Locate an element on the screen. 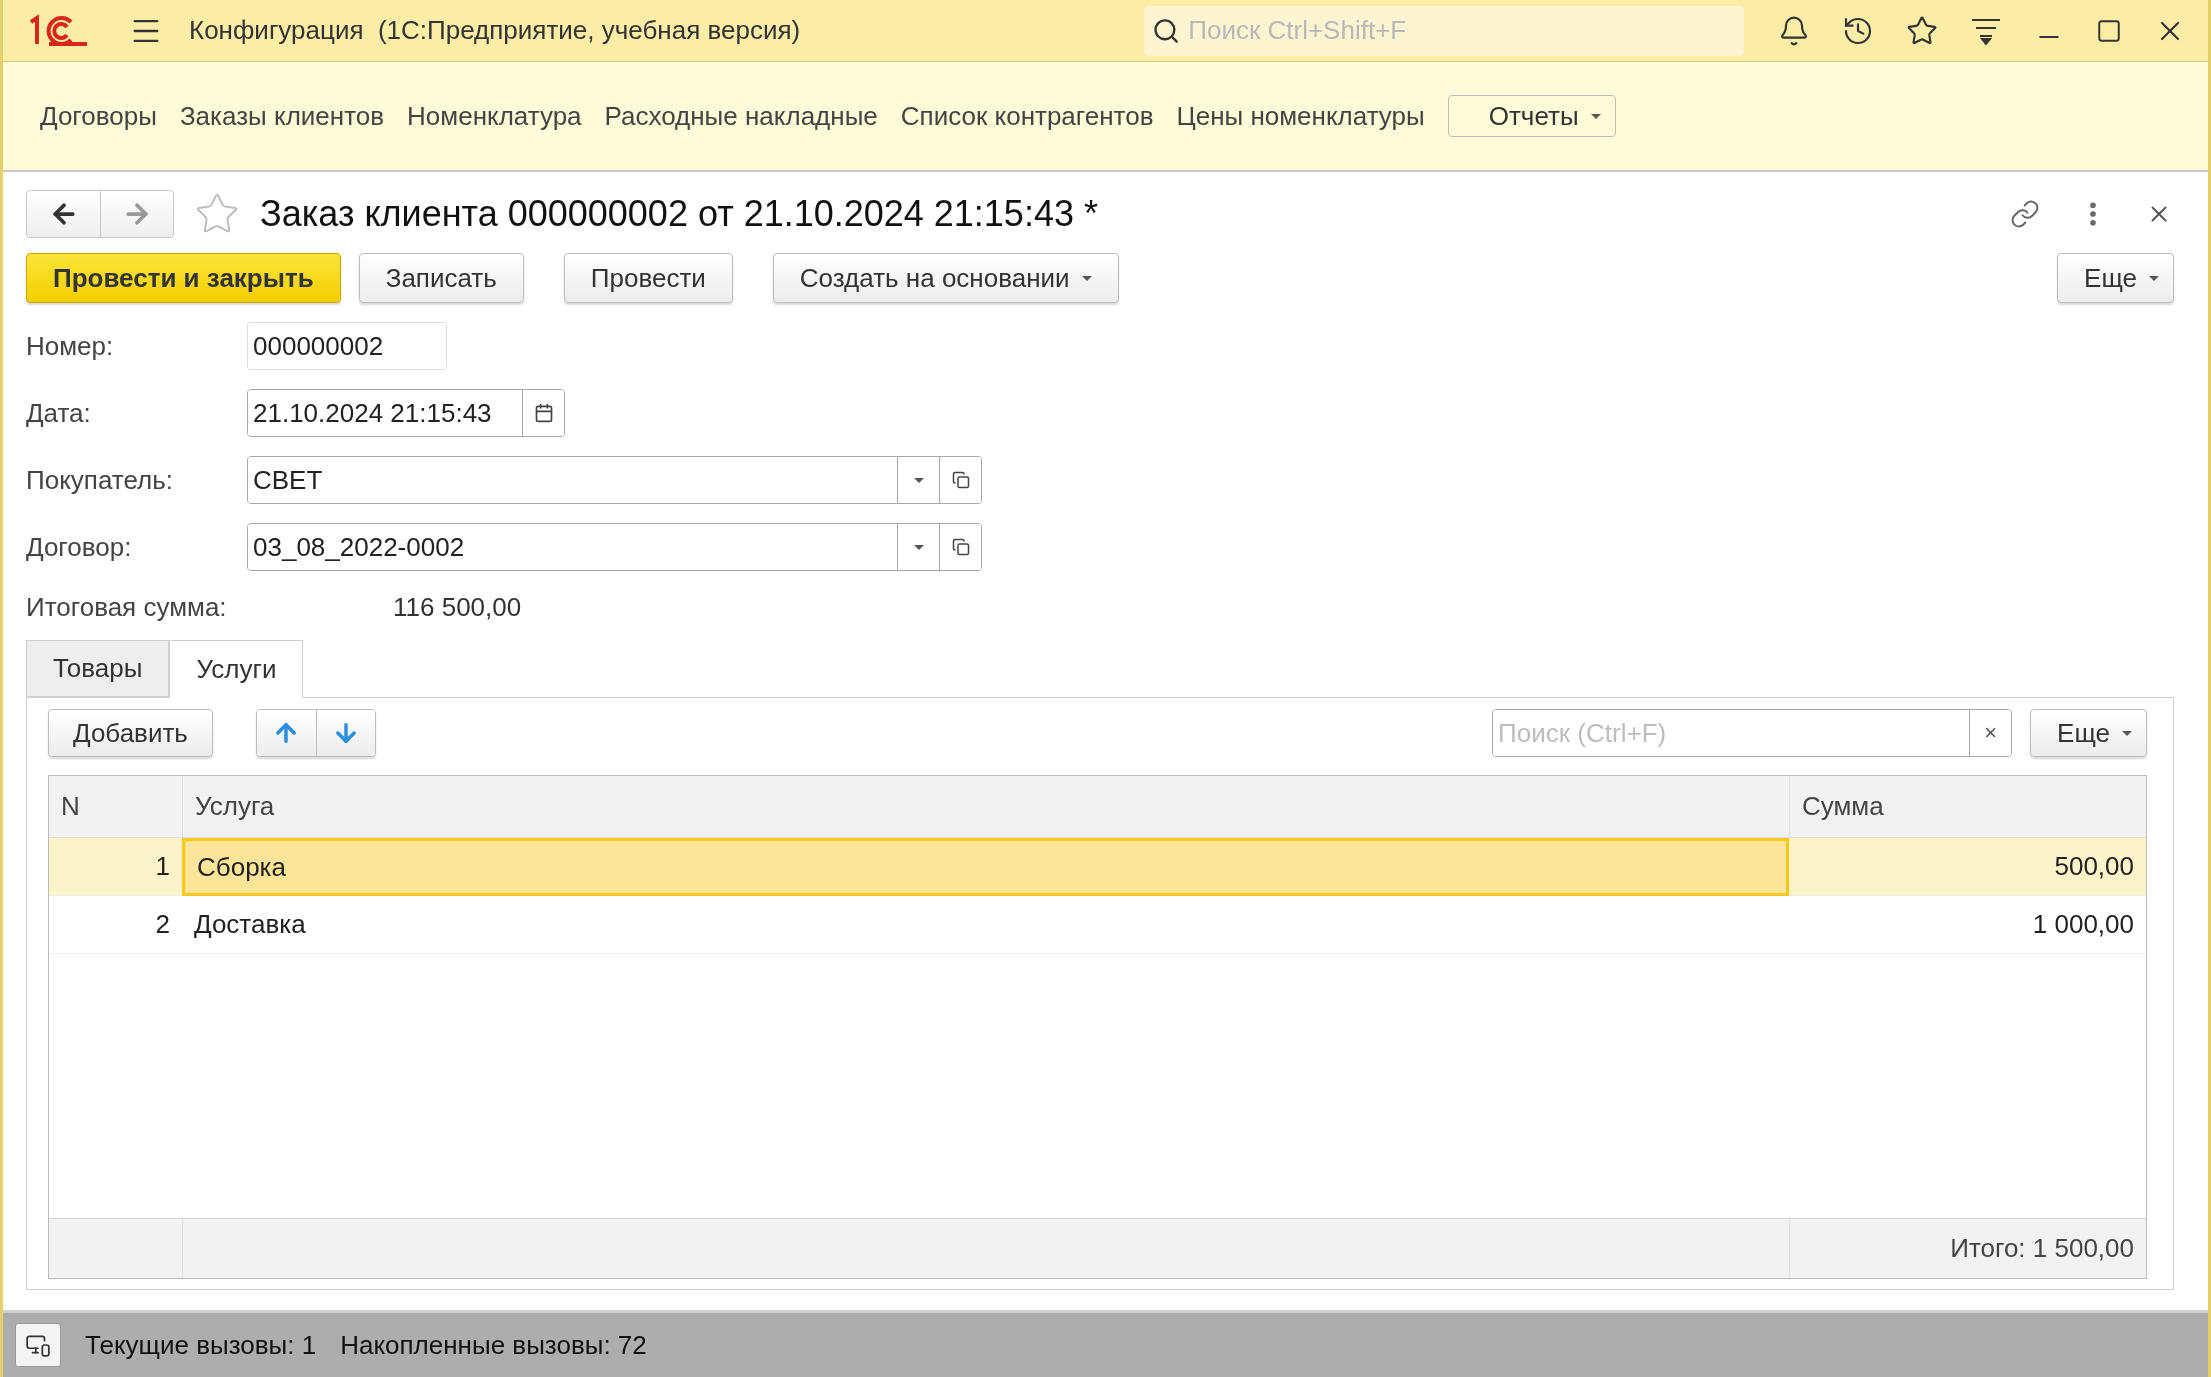  filter-icon is located at coordinates (1986, 30).